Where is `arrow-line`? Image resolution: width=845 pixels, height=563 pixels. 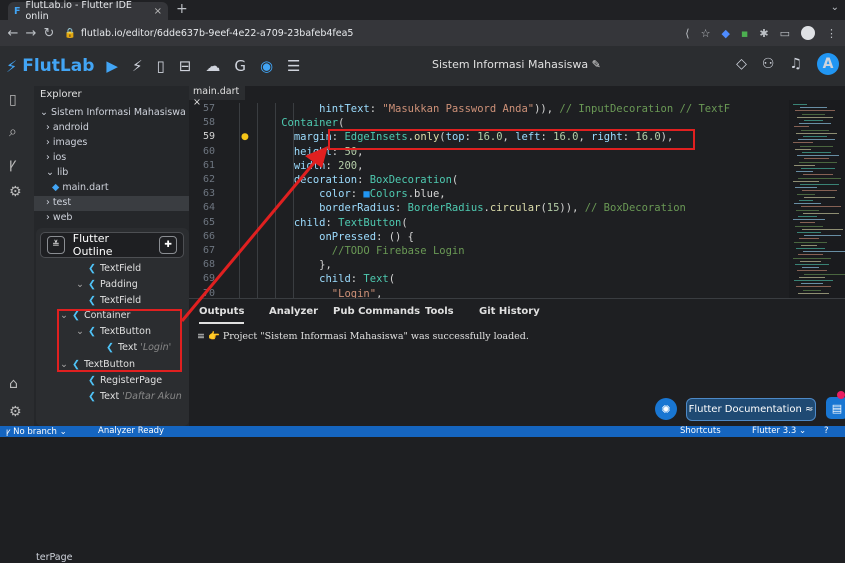
arrow-line is located at coordinates (250, 239).